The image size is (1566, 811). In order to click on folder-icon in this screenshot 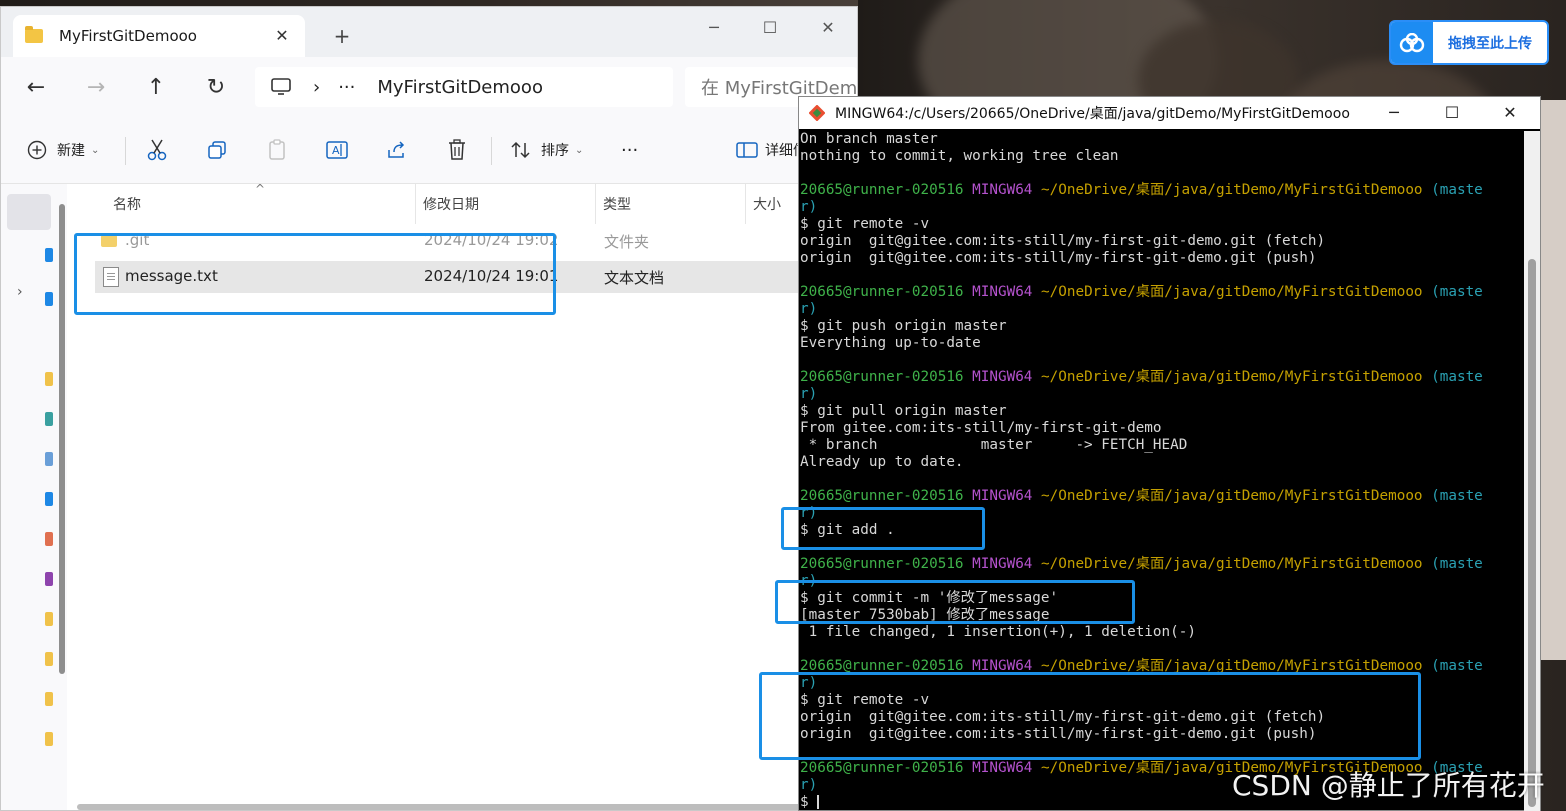, I will do `click(34, 34)`.